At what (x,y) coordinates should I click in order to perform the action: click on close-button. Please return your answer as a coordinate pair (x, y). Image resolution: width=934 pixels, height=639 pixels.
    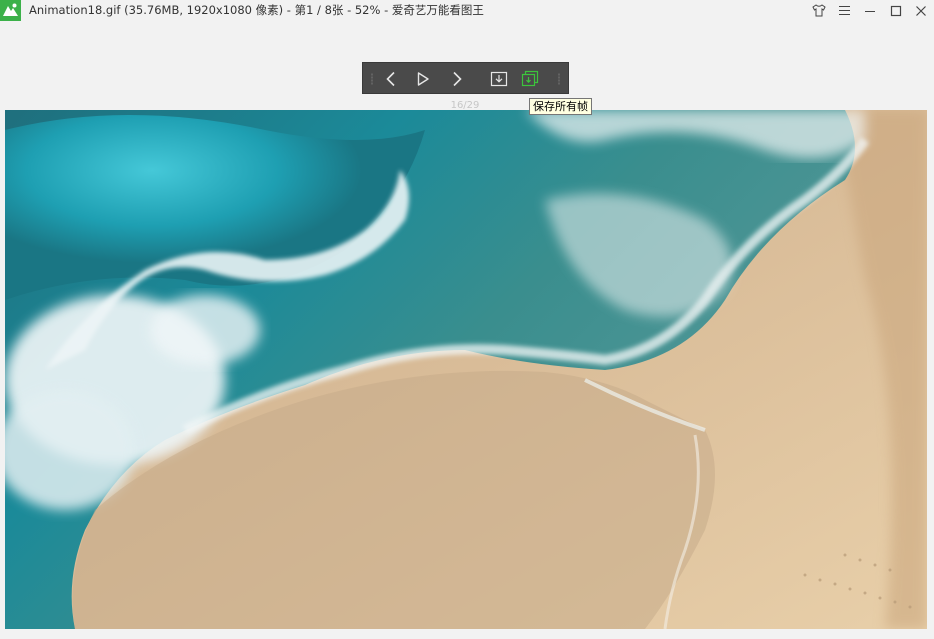
    Looking at the image, I should click on (921, 10).